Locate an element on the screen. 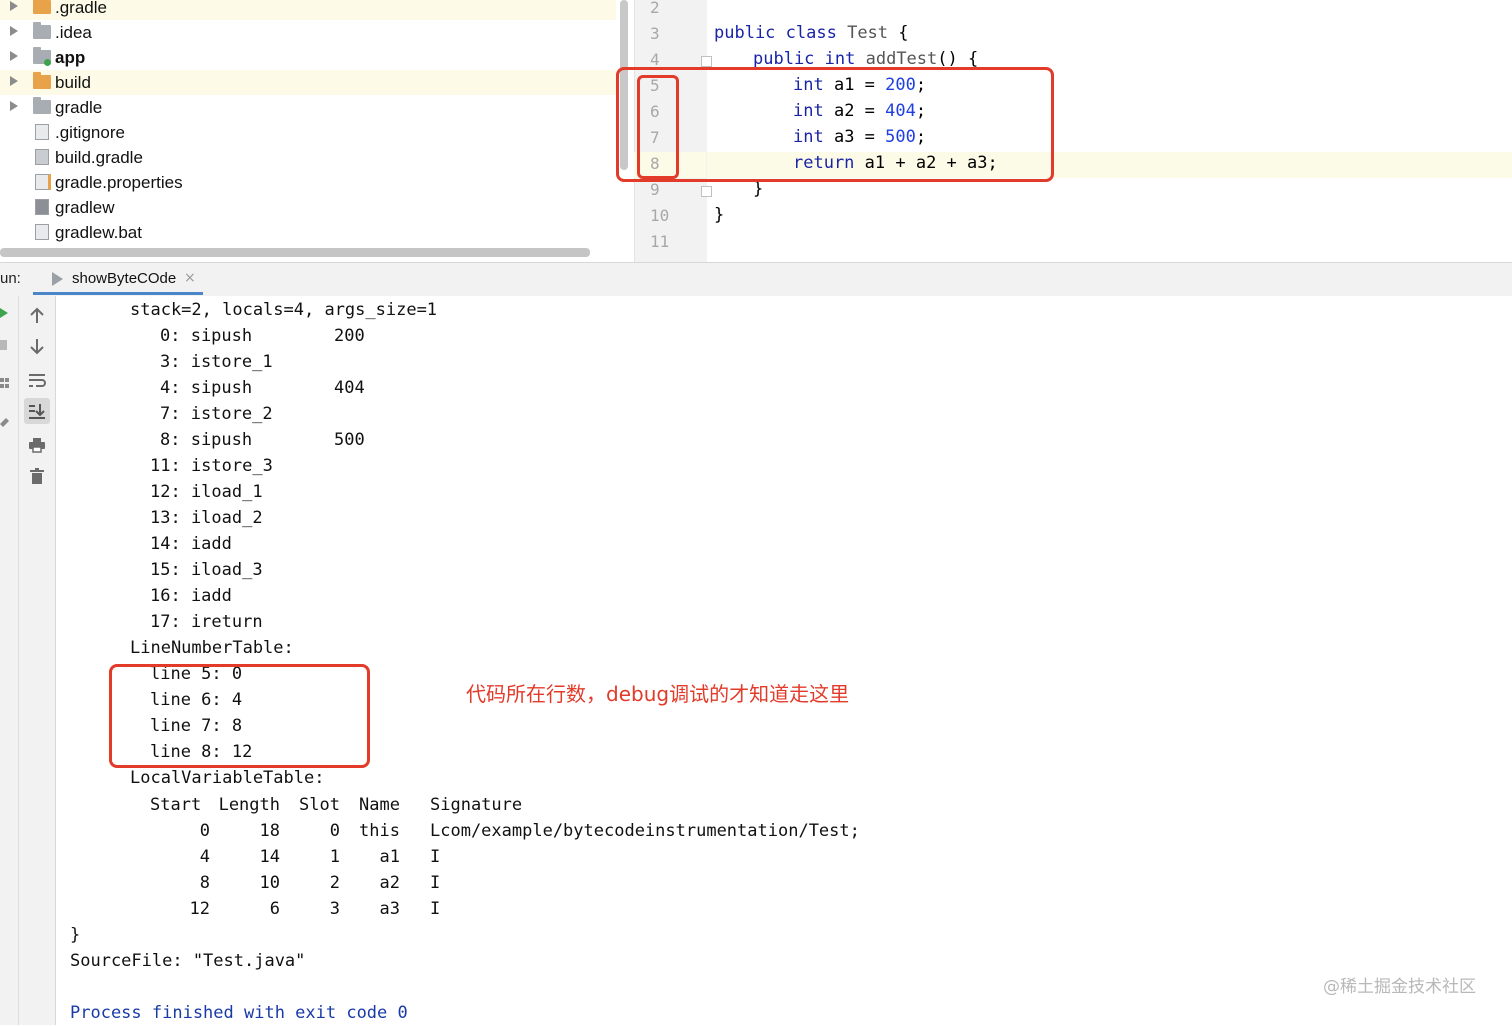 This screenshot has height=1026, width=1512. line-number-table-highlight-box is located at coordinates (239, 716).